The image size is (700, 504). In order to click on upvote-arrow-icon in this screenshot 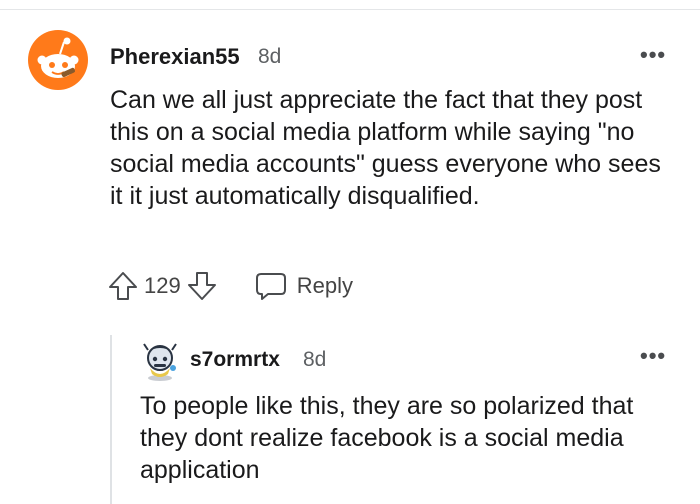, I will do `click(123, 286)`.